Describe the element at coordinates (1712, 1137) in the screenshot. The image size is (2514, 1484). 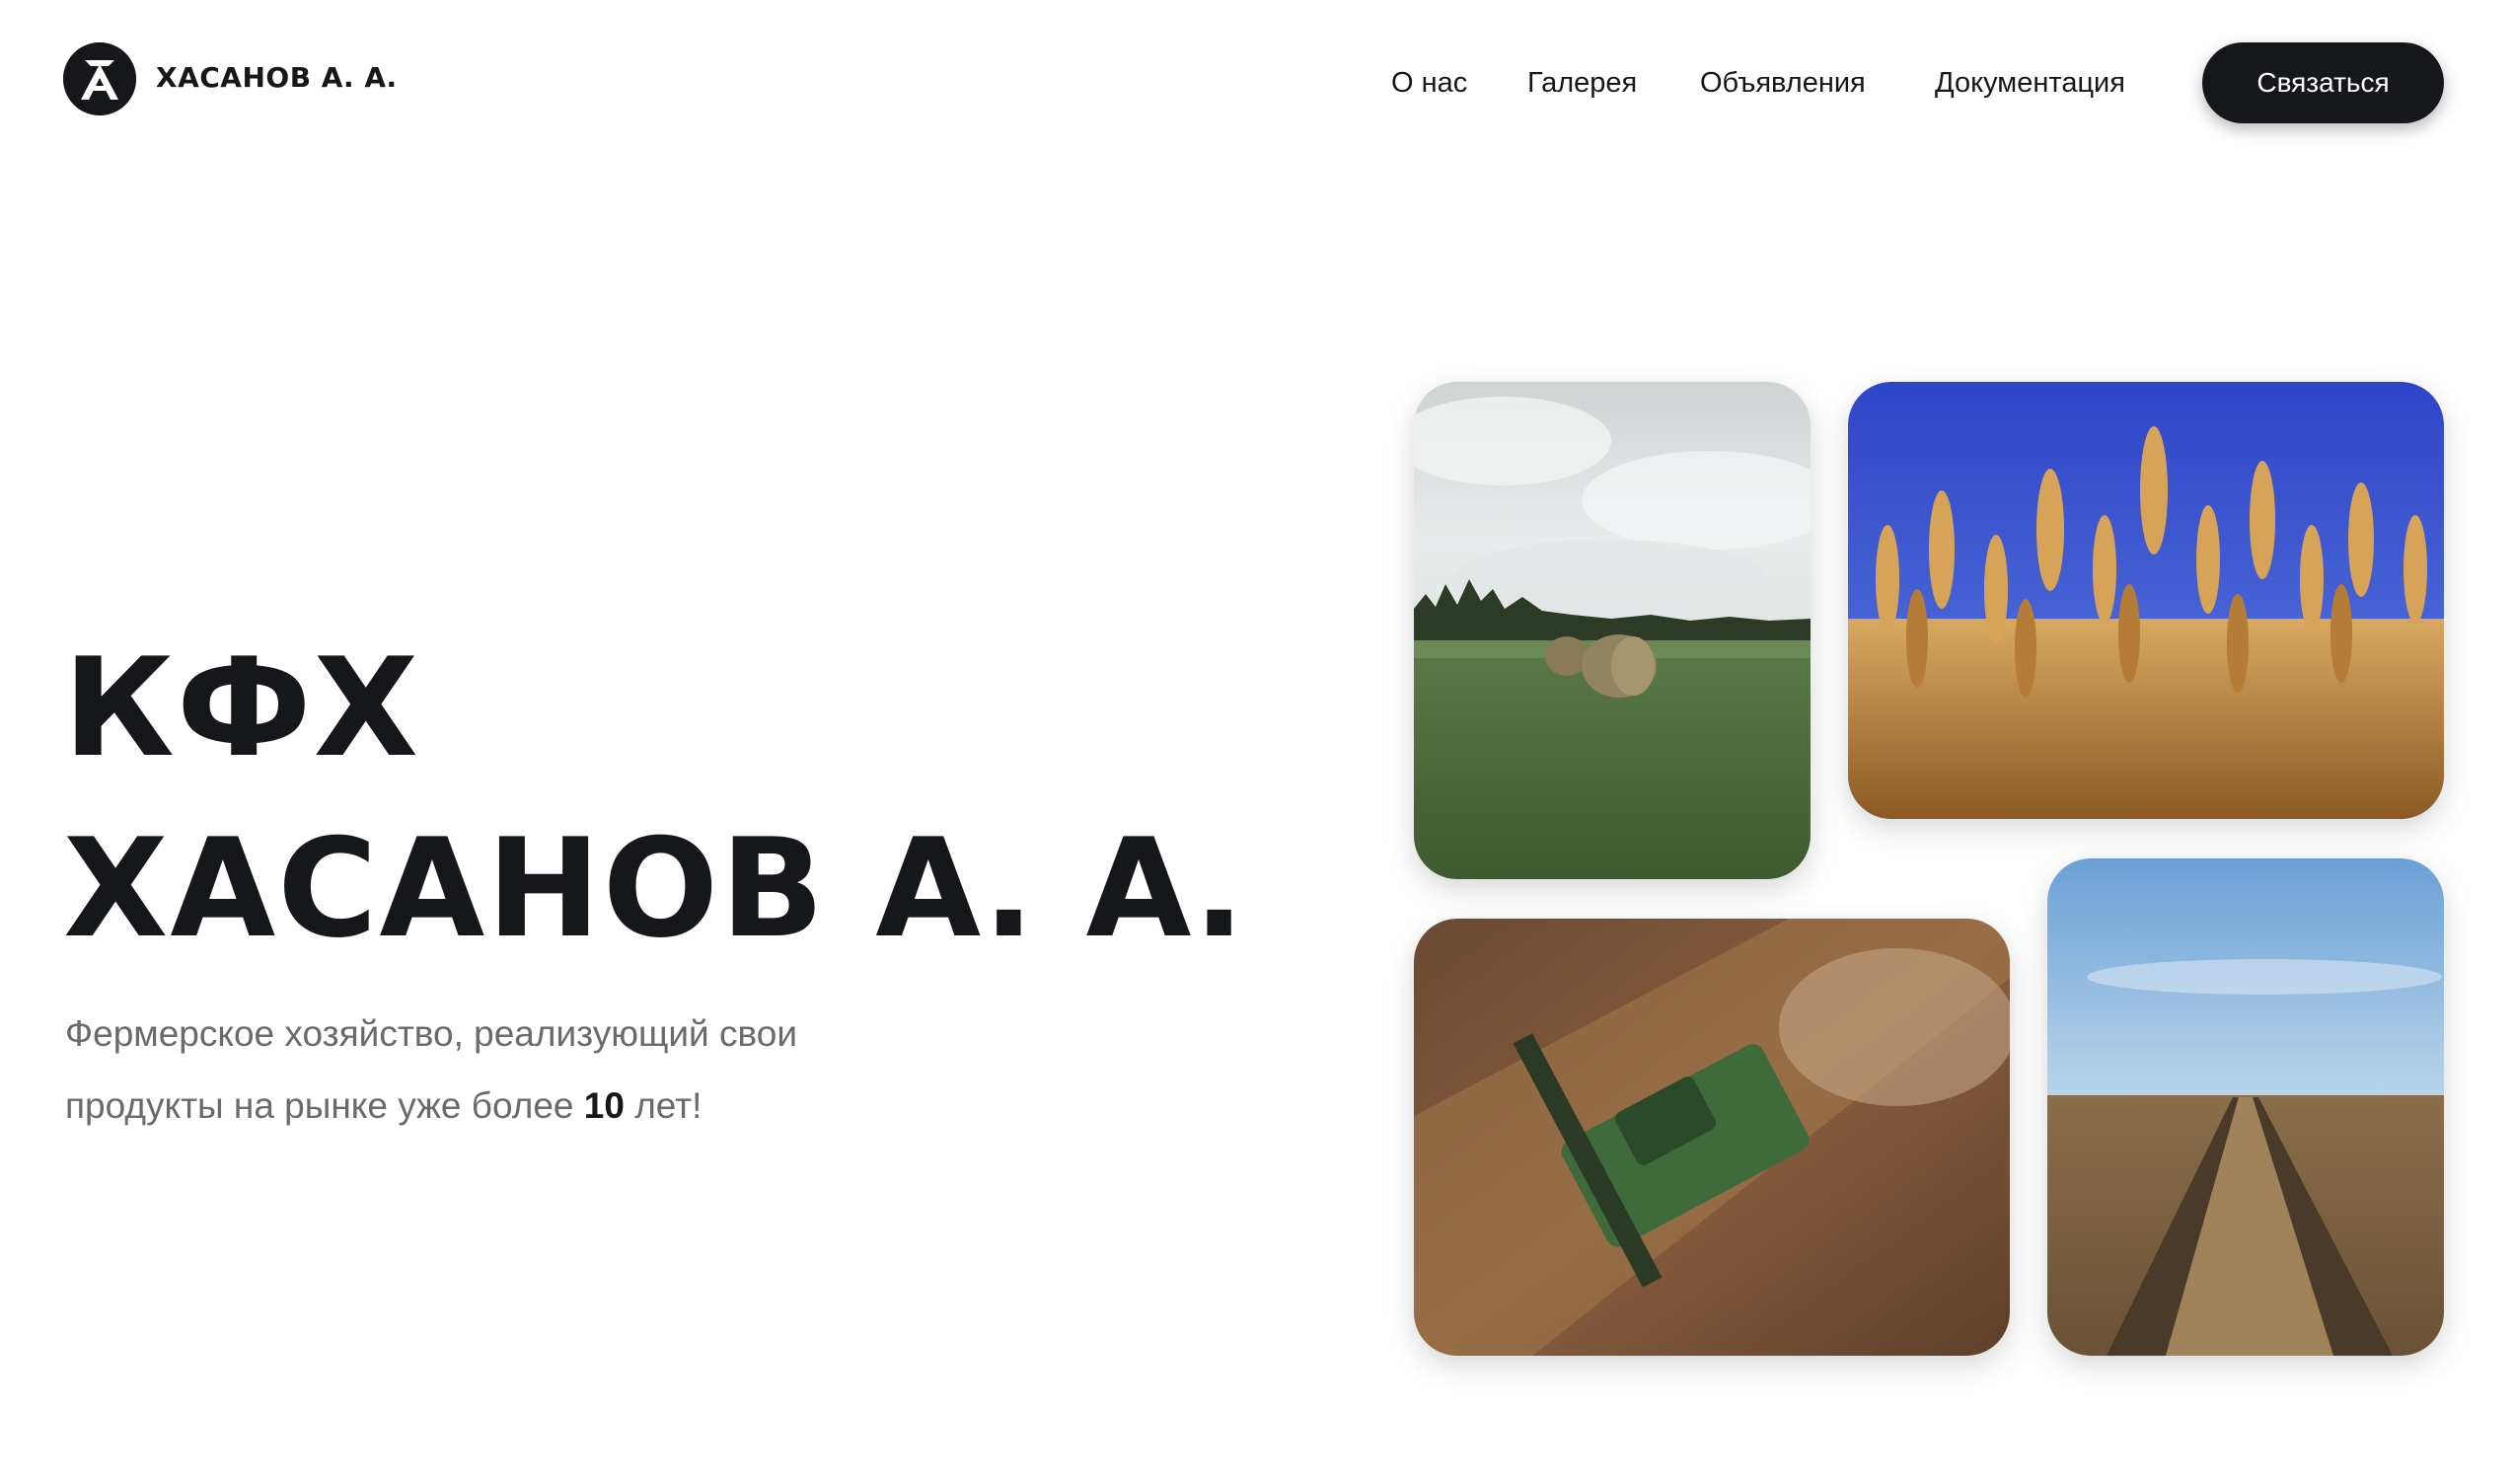
I see `combine-harvester-aerial-photo` at that location.